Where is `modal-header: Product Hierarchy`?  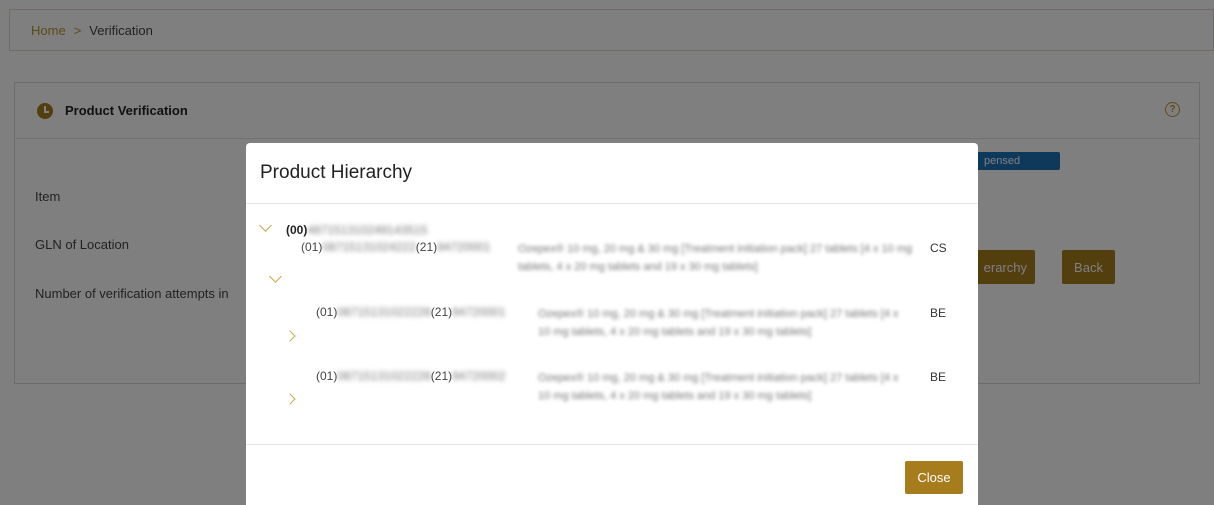
modal-header: Product Hierarchy is located at coordinates (612, 173).